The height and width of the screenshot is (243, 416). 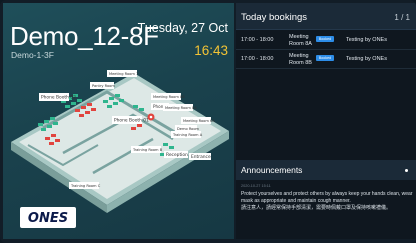 I want to click on ones-logo-mark: ONES, so click(x=48, y=218).